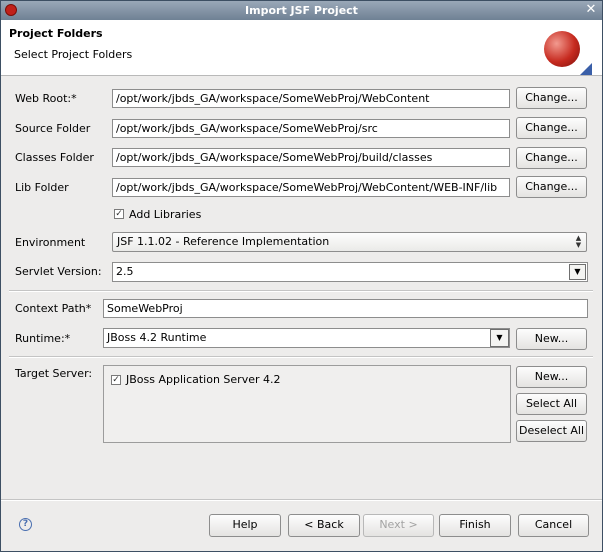 Image resolution: width=603 pixels, height=552 pixels. What do you see at coordinates (306, 338) in the screenshot?
I see `runtime-select: JBoss 4.2 Runtime` at bounding box center [306, 338].